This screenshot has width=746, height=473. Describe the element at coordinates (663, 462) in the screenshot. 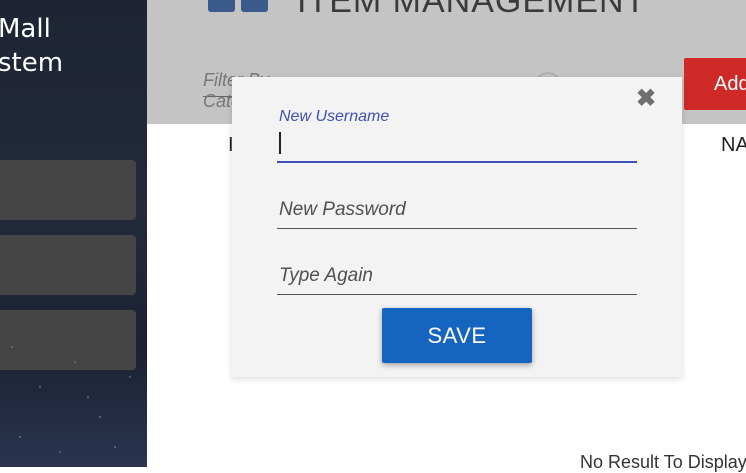

I see `empty-table-message: No Result To Display` at that location.